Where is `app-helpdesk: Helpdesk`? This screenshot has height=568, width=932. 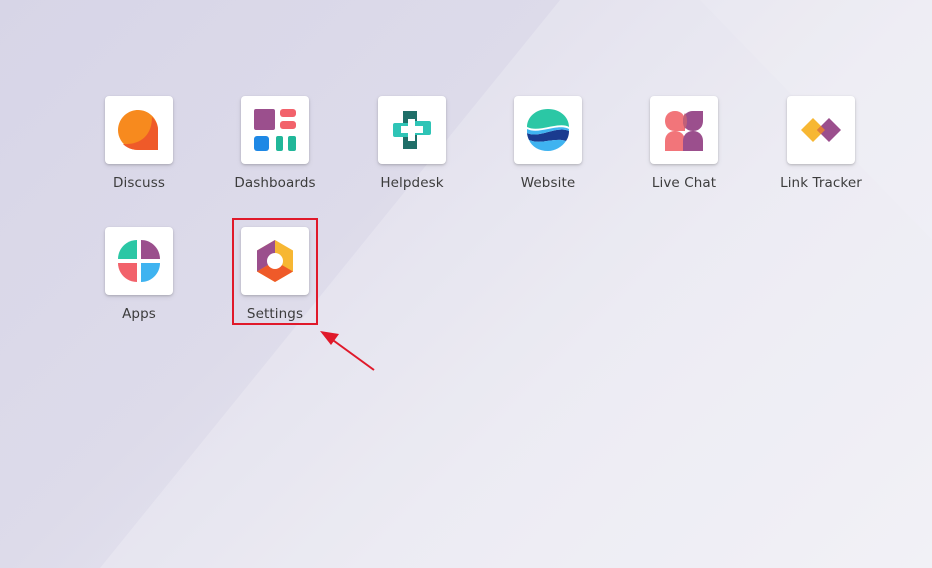 app-helpdesk: Helpdesk is located at coordinates (412, 151).